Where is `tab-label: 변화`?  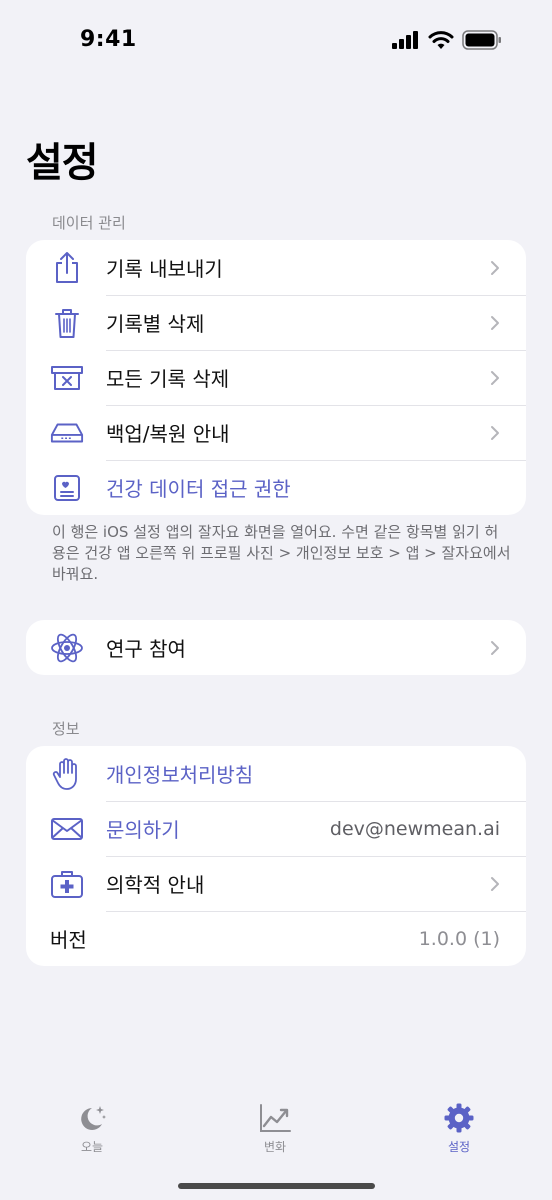
tab-label: 변화 is located at coordinates (275, 1147).